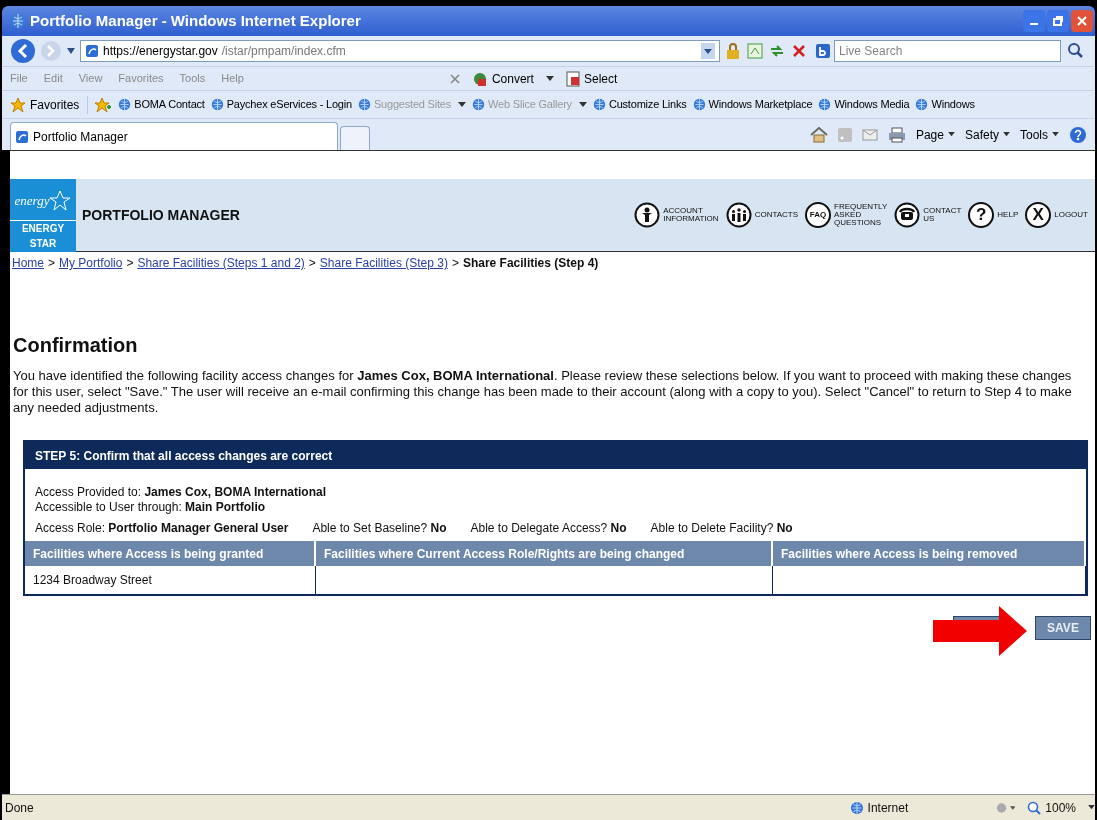 This screenshot has width=1097, height=820. I want to click on zoom-button: 100%, so click(1061, 807).